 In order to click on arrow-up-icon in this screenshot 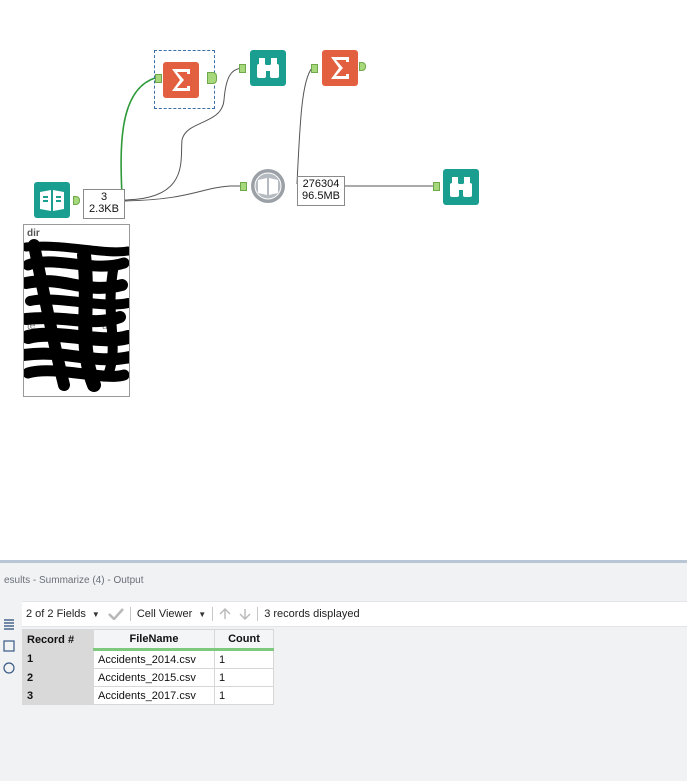, I will do `click(225, 613)`.